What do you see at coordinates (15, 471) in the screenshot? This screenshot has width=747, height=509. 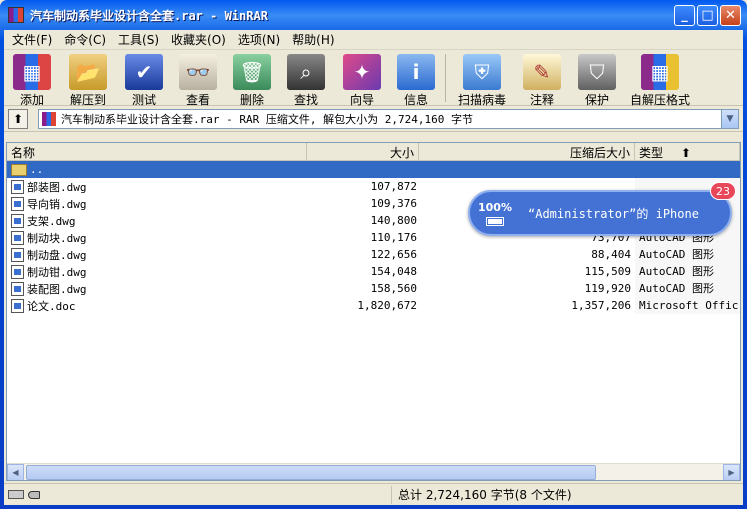 I see `scroll-left-button: ◀` at bounding box center [15, 471].